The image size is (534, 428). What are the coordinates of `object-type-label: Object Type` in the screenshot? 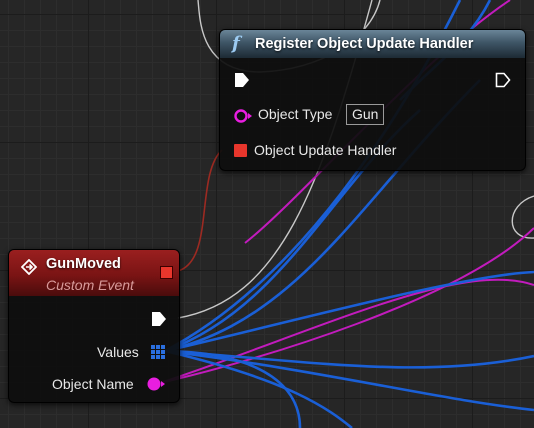 It's located at (295, 114).